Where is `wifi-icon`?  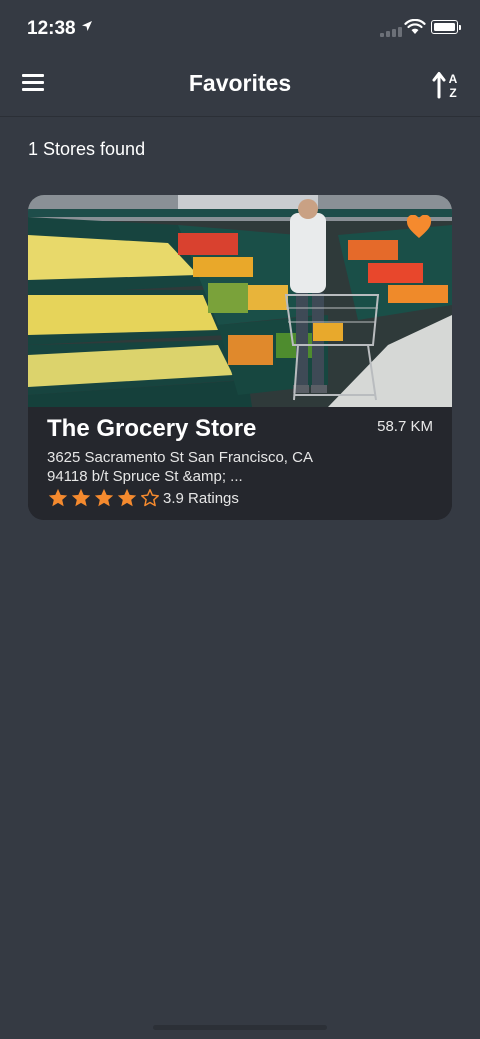
wifi-icon is located at coordinates (415, 26).